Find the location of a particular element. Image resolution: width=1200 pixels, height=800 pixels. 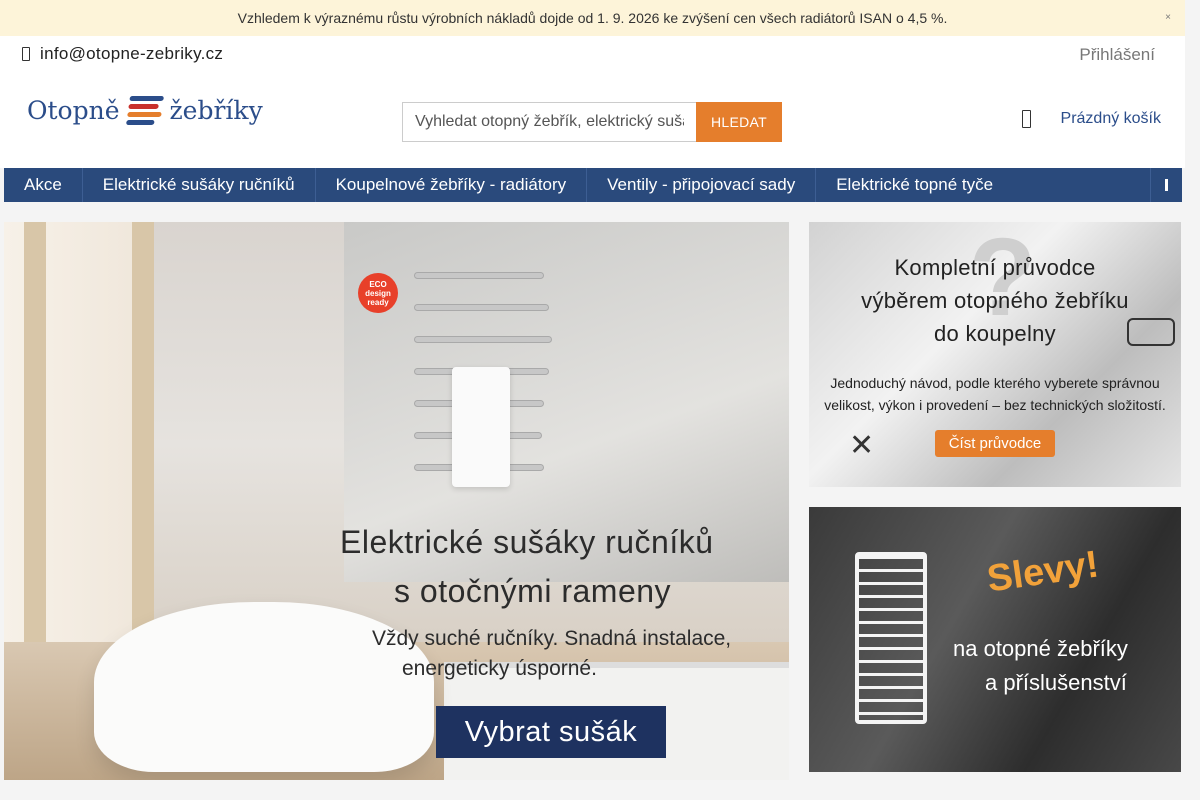

logo: Otopně žebříky is located at coordinates (145, 110).